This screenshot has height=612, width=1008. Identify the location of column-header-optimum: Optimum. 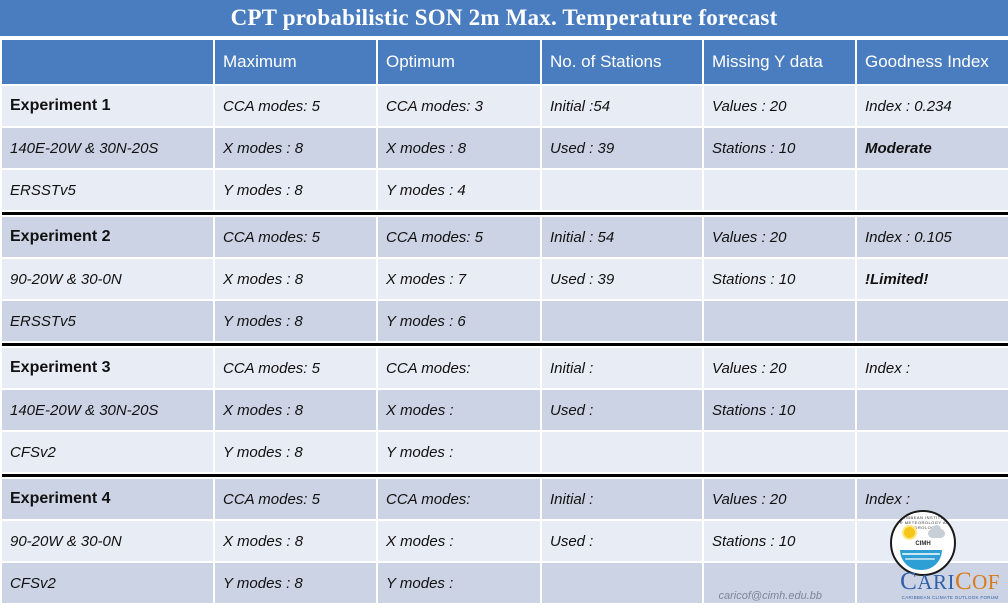
(459, 62).